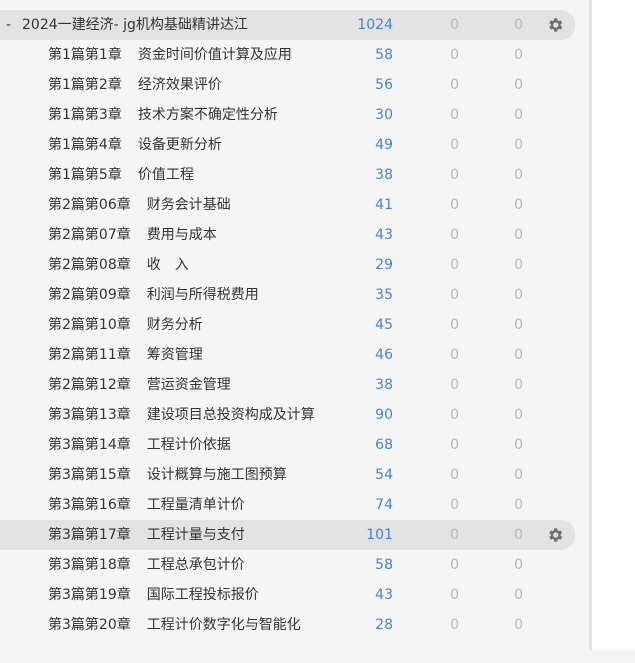 The height and width of the screenshot is (663, 635). Describe the element at coordinates (230, 415) in the screenshot. I see `chapter-name: 建设项目总投资构成及计算` at that location.